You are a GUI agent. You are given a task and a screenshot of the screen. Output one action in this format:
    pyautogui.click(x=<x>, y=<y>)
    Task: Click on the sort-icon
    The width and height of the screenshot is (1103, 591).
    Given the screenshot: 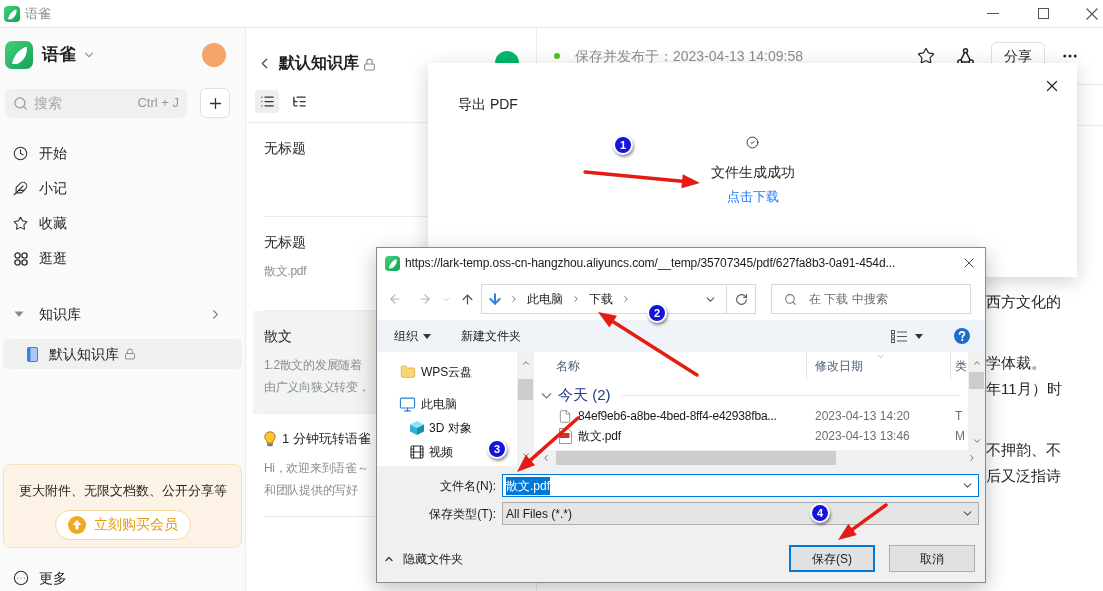 What is the action you would take?
    pyautogui.click(x=880, y=356)
    